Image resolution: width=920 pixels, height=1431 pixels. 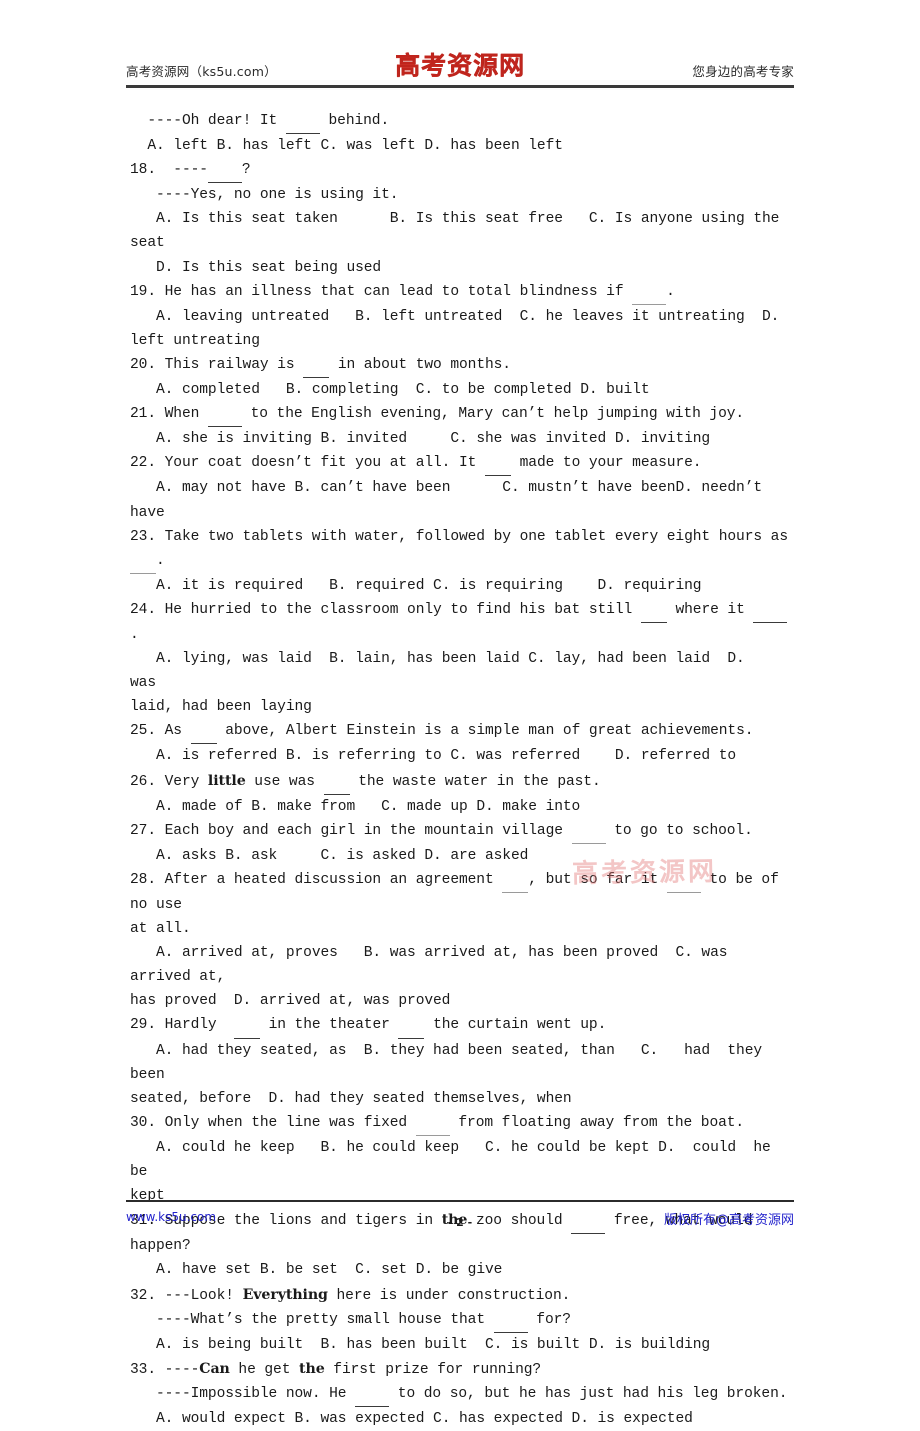 I want to click on question-line: A. asks B. ask C. is asked D. are asked, so click(x=462, y=856).